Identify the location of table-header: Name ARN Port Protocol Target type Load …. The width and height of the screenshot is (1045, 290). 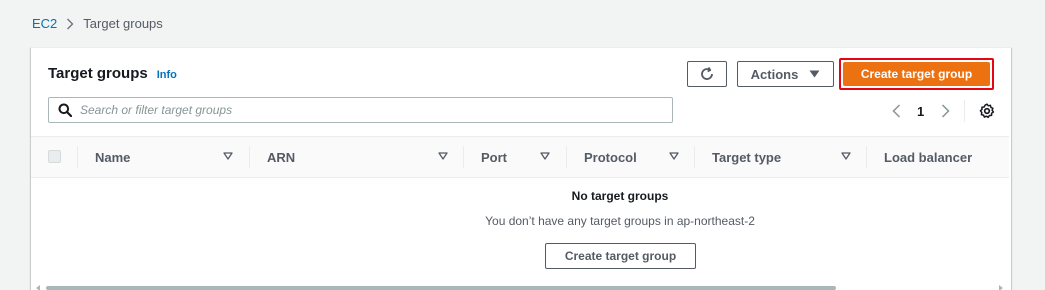
(520, 157).